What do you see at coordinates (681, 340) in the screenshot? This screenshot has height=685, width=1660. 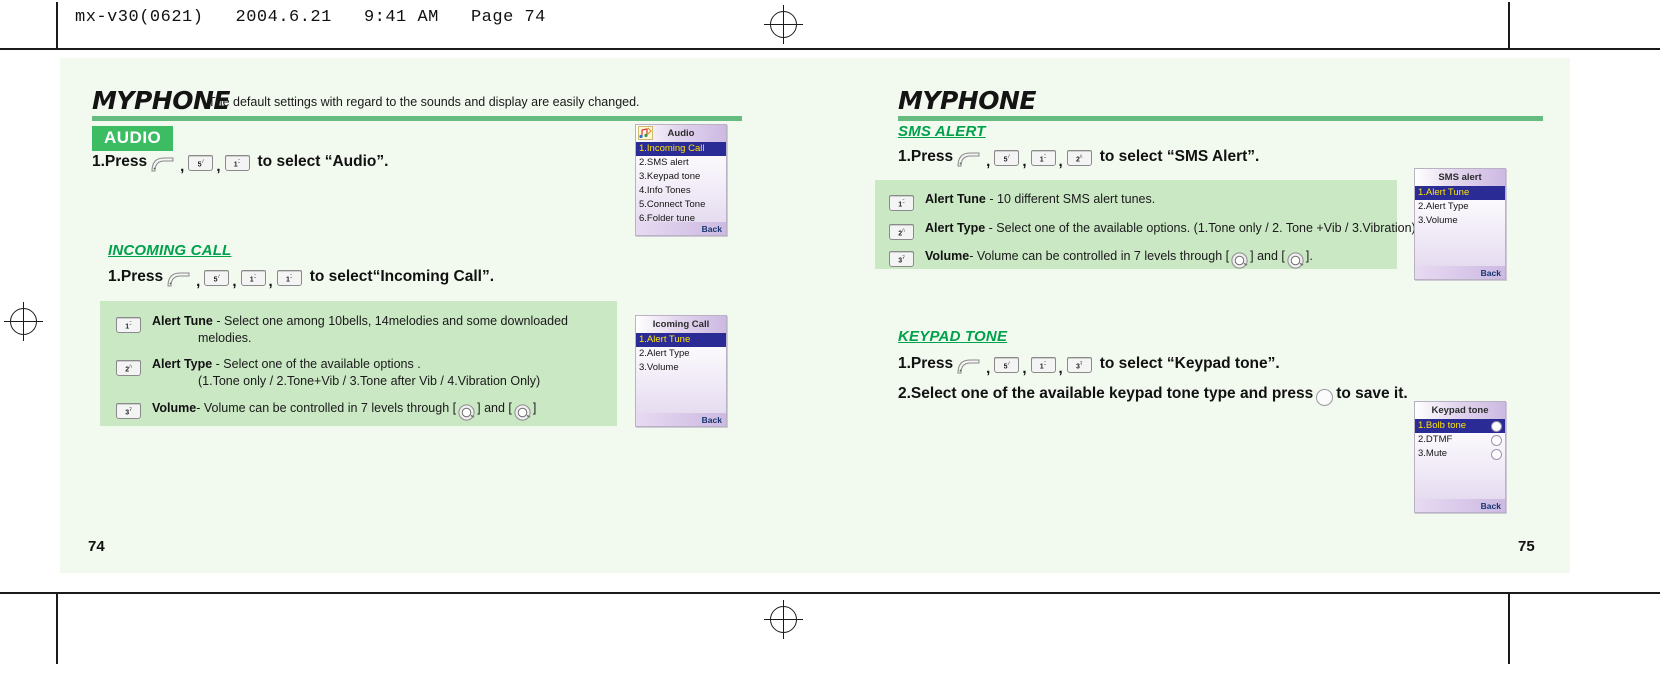 I see `ic-screen-item-0: 1.Alert Tune` at bounding box center [681, 340].